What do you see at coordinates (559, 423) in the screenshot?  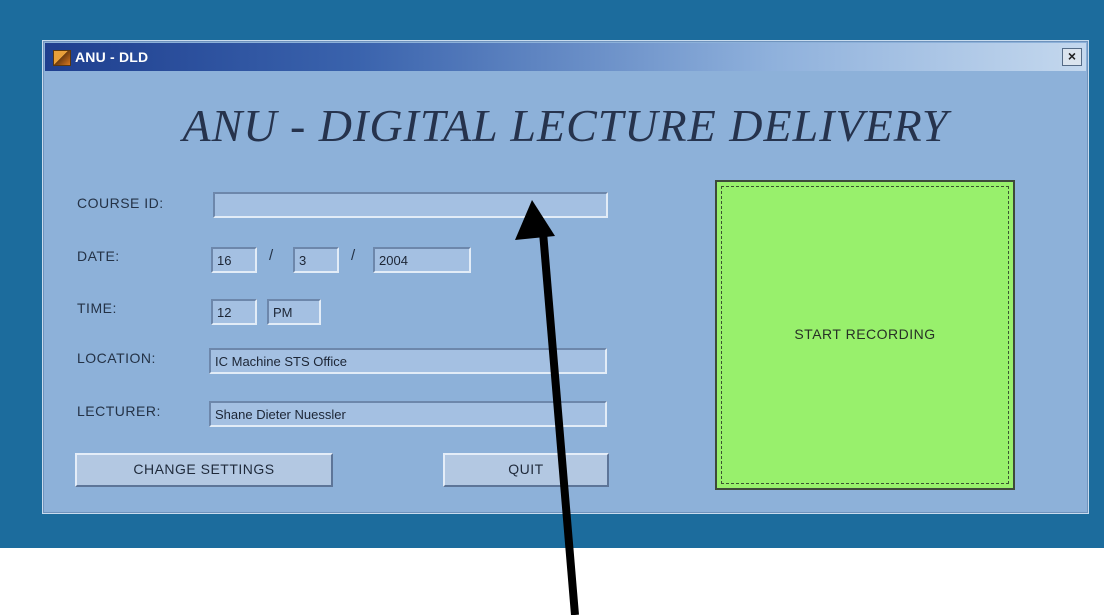 I see `annotation-arrow-shaft` at bounding box center [559, 423].